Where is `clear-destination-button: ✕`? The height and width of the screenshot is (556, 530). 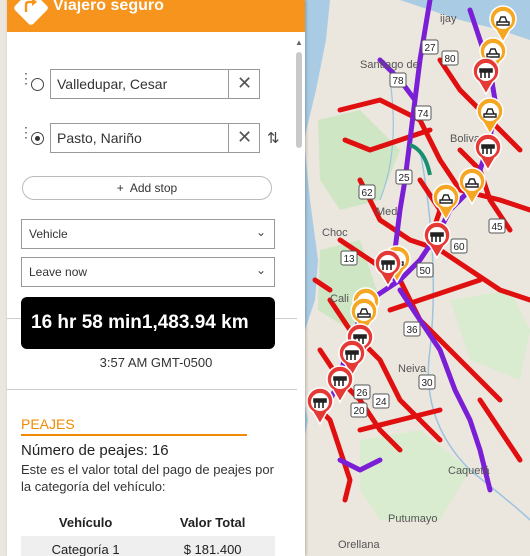
clear-destination-button: ✕ is located at coordinates (244, 138).